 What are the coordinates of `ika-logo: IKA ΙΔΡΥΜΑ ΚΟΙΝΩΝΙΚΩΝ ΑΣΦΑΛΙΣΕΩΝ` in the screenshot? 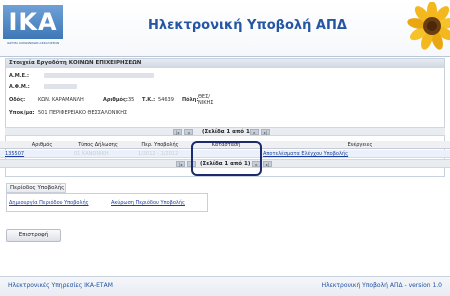 It's located at (33, 26).